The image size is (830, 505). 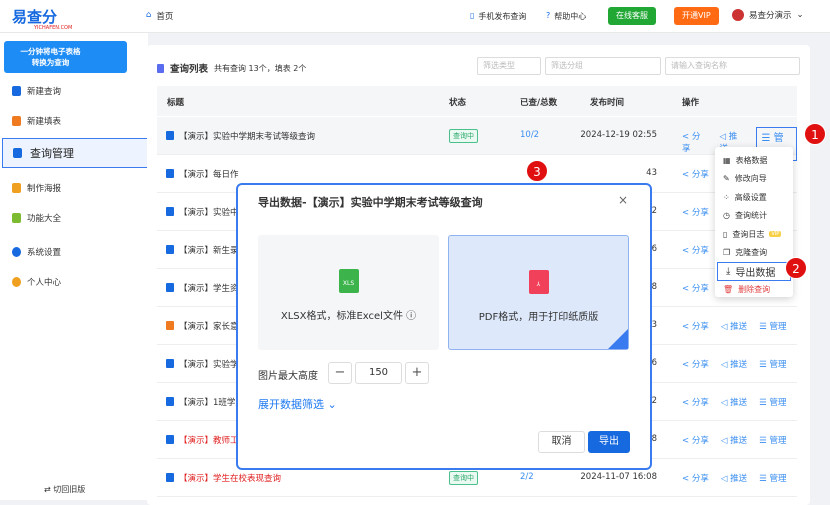 What do you see at coordinates (36, 218) in the screenshot?
I see `sidebar-item-features: 功能大全` at bounding box center [36, 218].